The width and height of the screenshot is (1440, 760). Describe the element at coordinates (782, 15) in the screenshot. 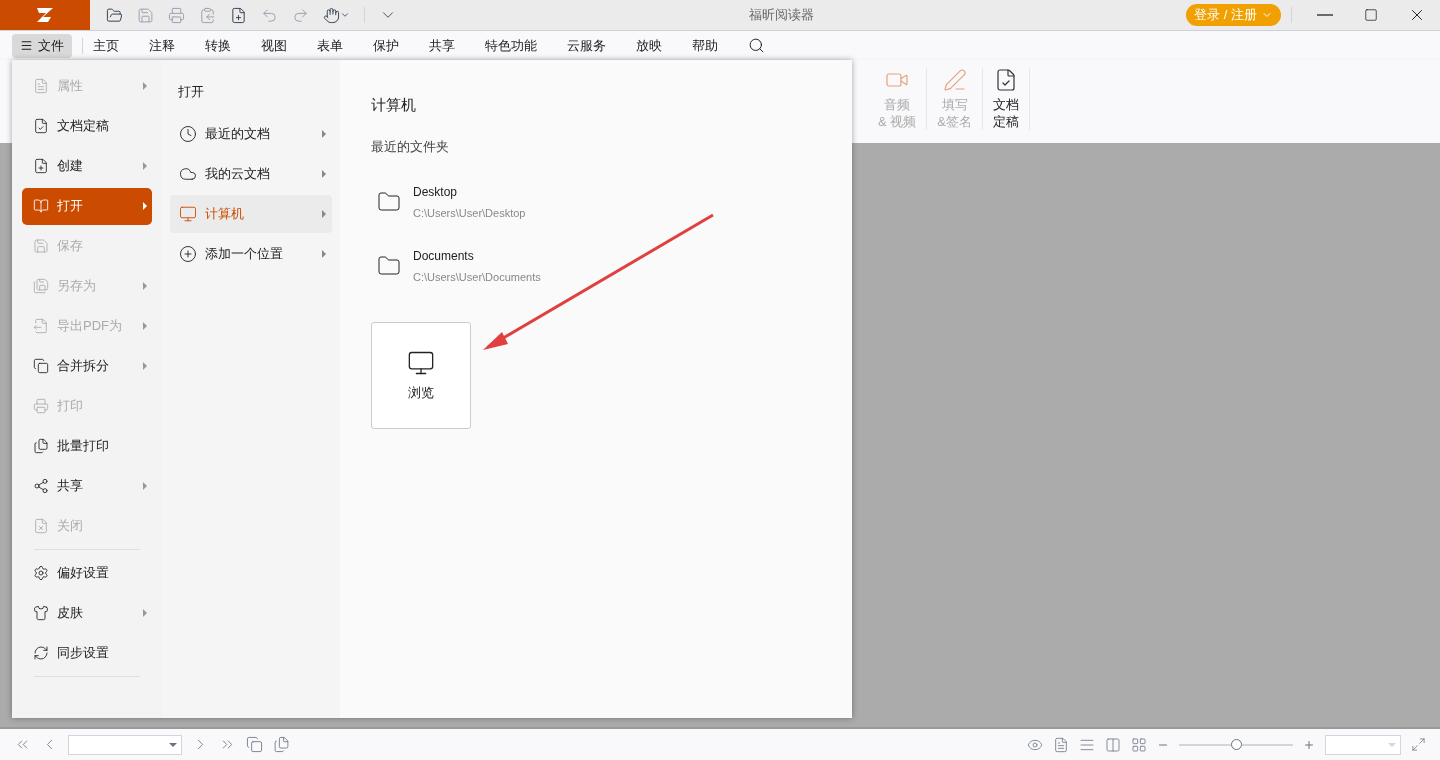

I see `window-title: 福昕阅读器` at that location.